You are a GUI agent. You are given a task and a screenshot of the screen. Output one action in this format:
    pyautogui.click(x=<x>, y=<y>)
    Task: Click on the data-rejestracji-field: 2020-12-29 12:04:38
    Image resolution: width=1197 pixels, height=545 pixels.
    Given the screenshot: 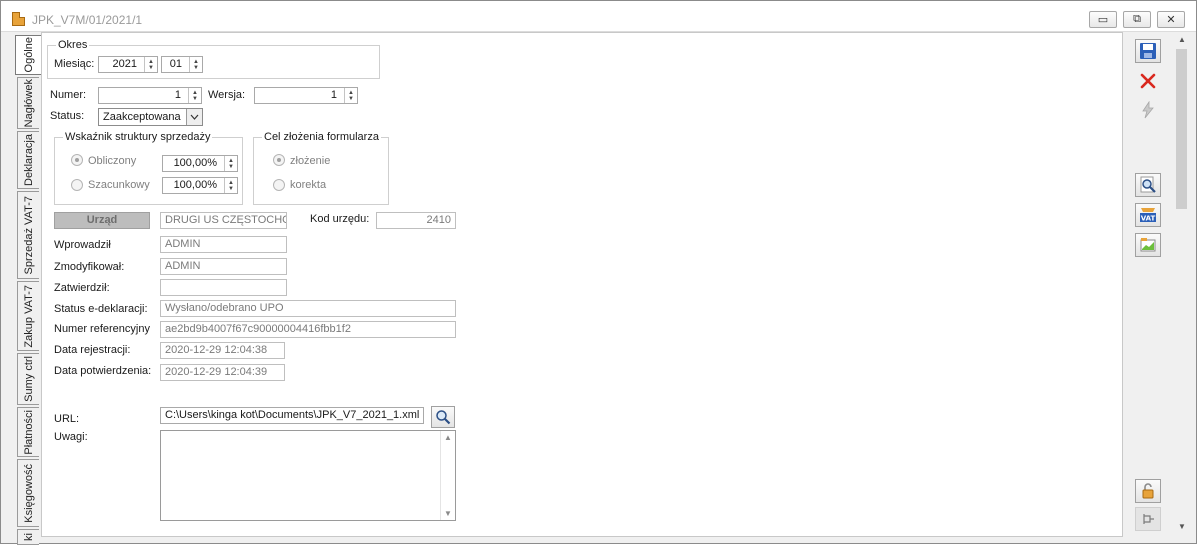 What is the action you would take?
    pyautogui.click(x=222, y=350)
    